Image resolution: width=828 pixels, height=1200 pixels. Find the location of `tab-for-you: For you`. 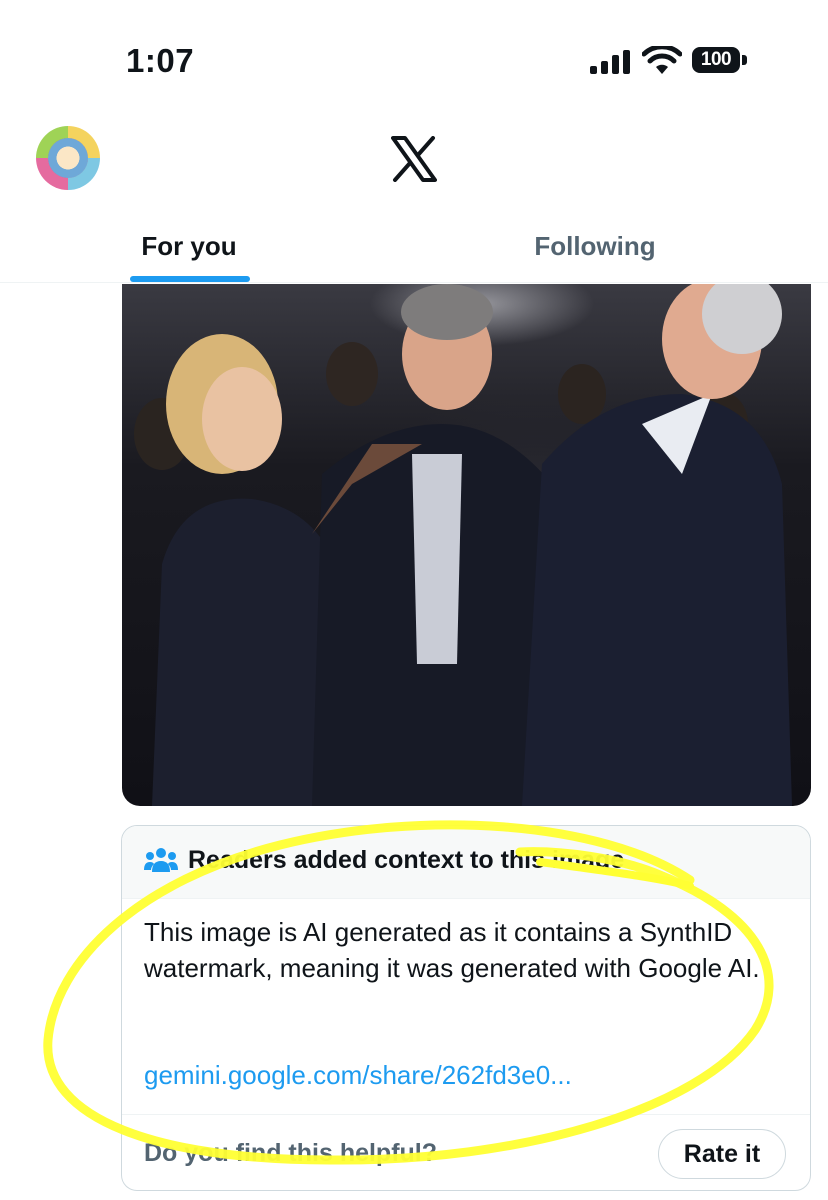

tab-for-you: For you is located at coordinates (189, 246).